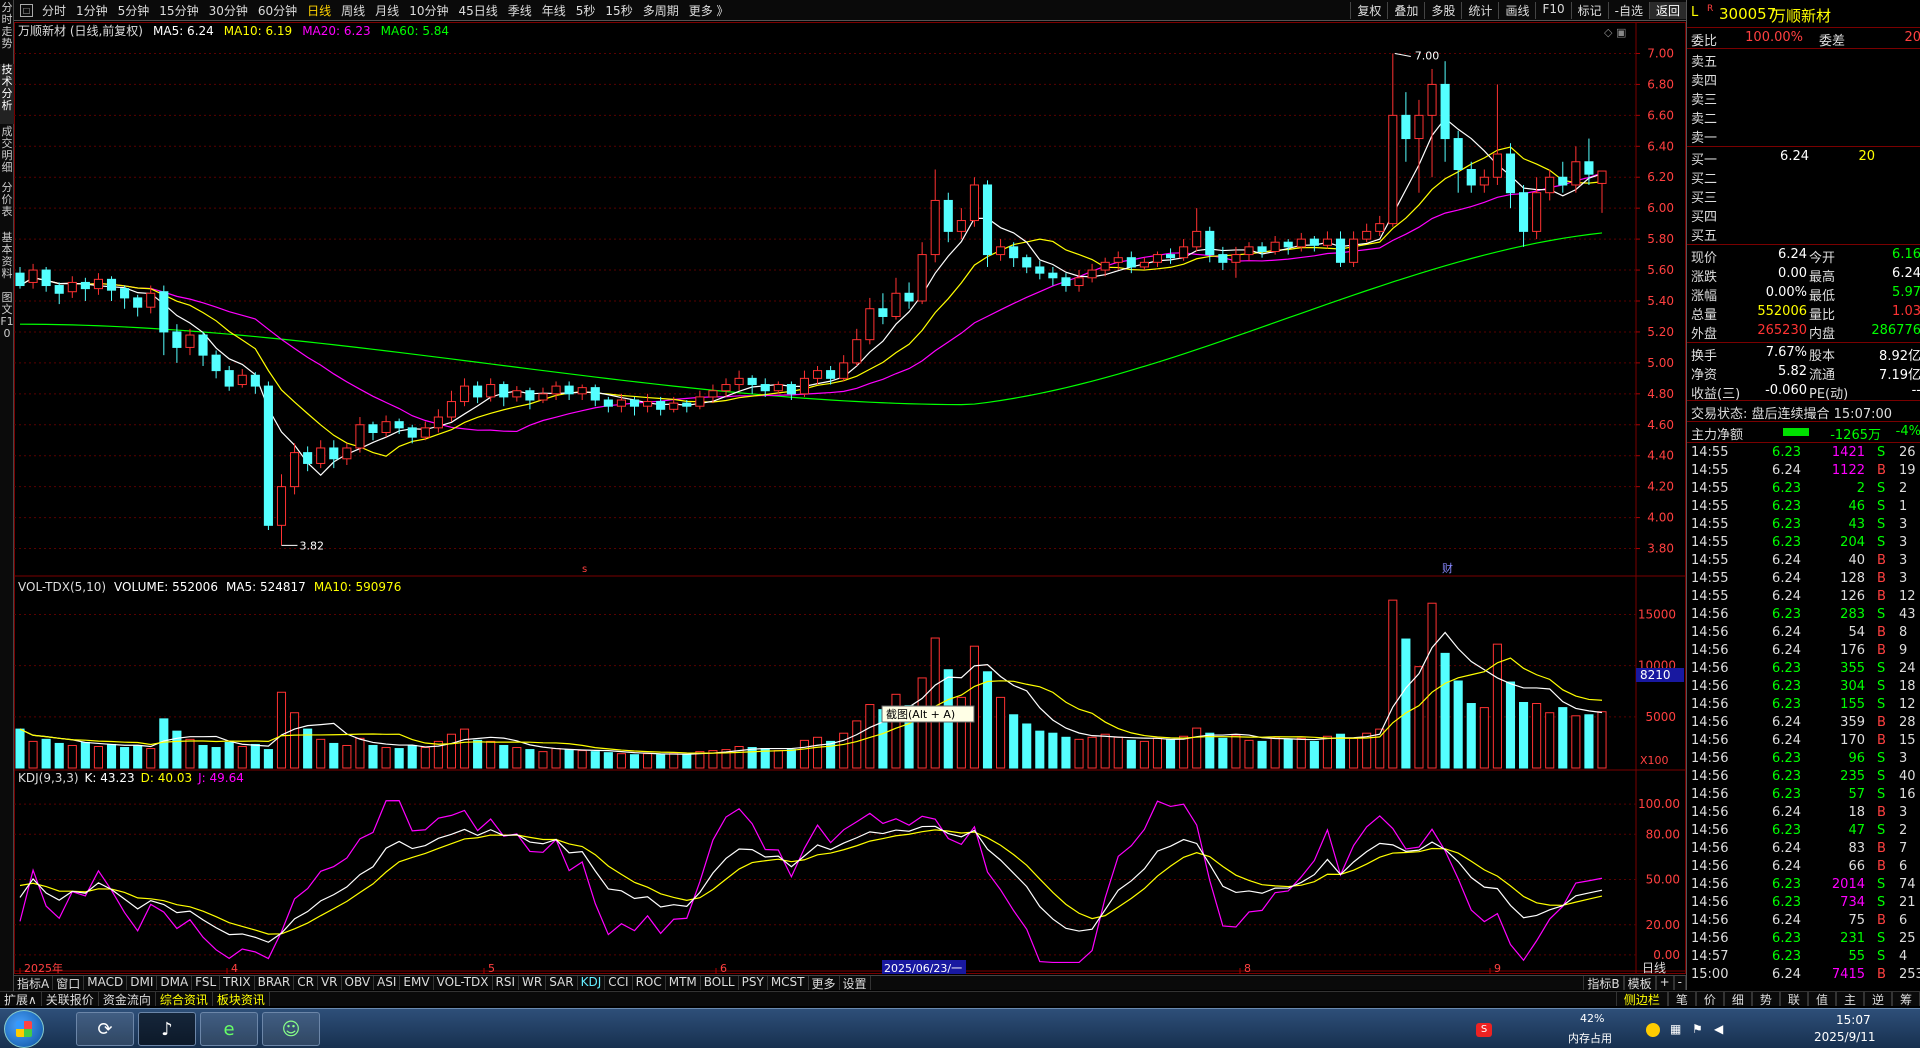 This screenshot has width=1920, height=1048. What do you see at coordinates (683, 983) in the screenshot?
I see `indicator-tab-20: MTM` at bounding box center [683, 983].